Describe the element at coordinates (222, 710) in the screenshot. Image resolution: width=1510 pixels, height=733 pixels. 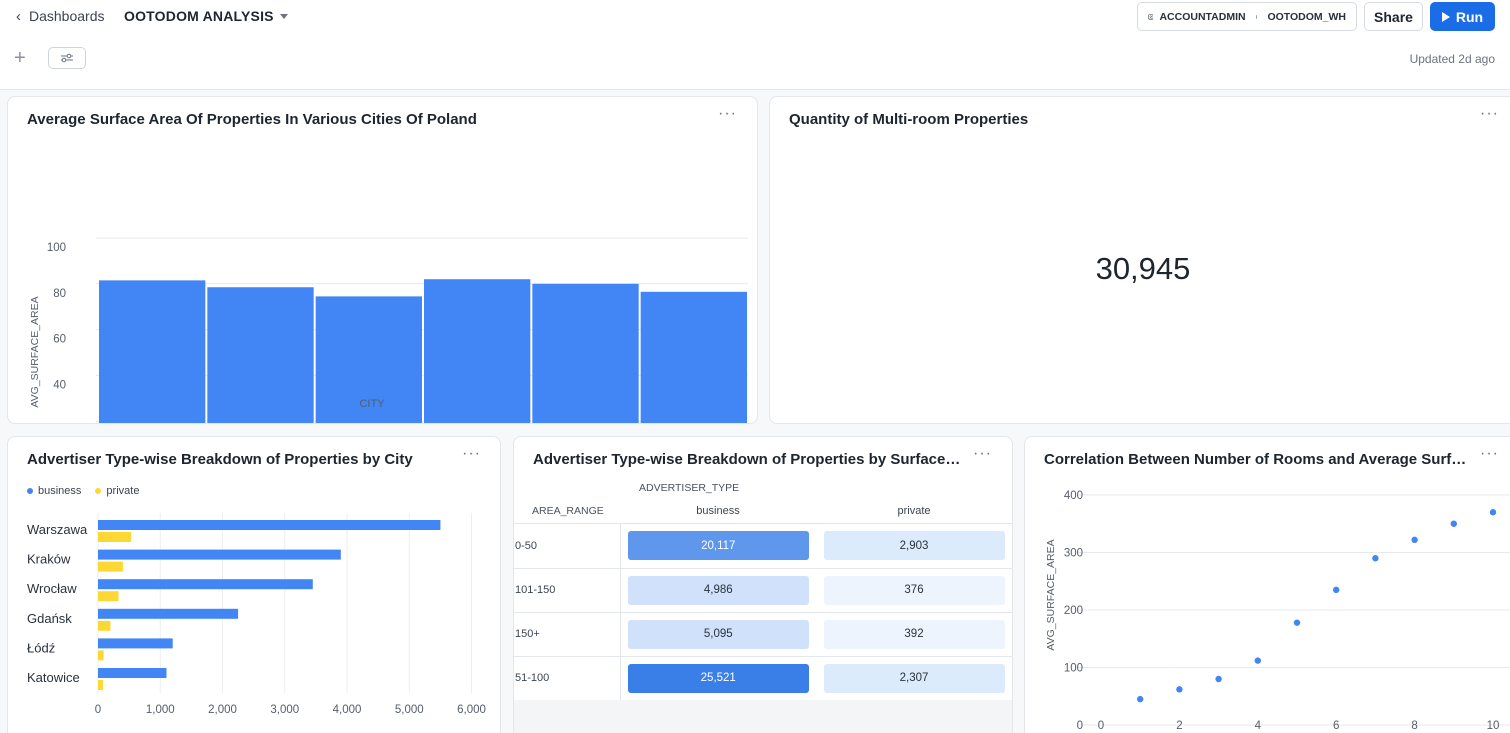
I see `x-tick-label: 2,000` at that location.